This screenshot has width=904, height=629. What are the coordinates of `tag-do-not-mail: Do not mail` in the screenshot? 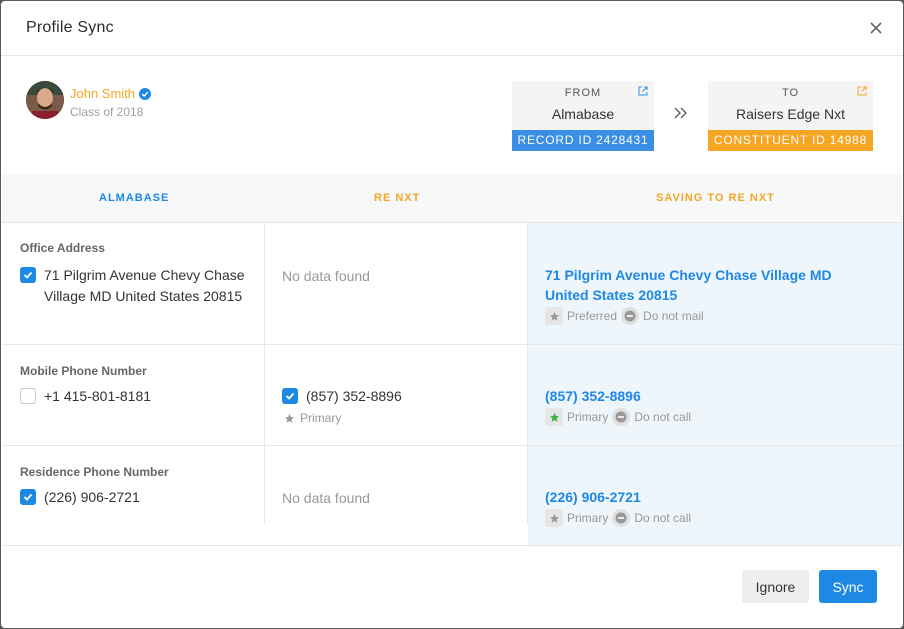 It's located at (673, 316).